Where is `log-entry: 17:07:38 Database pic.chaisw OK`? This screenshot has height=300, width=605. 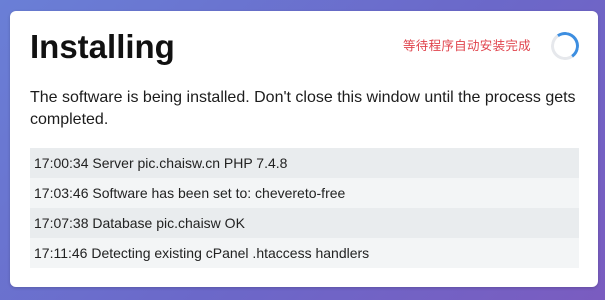
log-entry: 17:07:38 Database pic.chaisw OK is located at coordinates (304, 223).